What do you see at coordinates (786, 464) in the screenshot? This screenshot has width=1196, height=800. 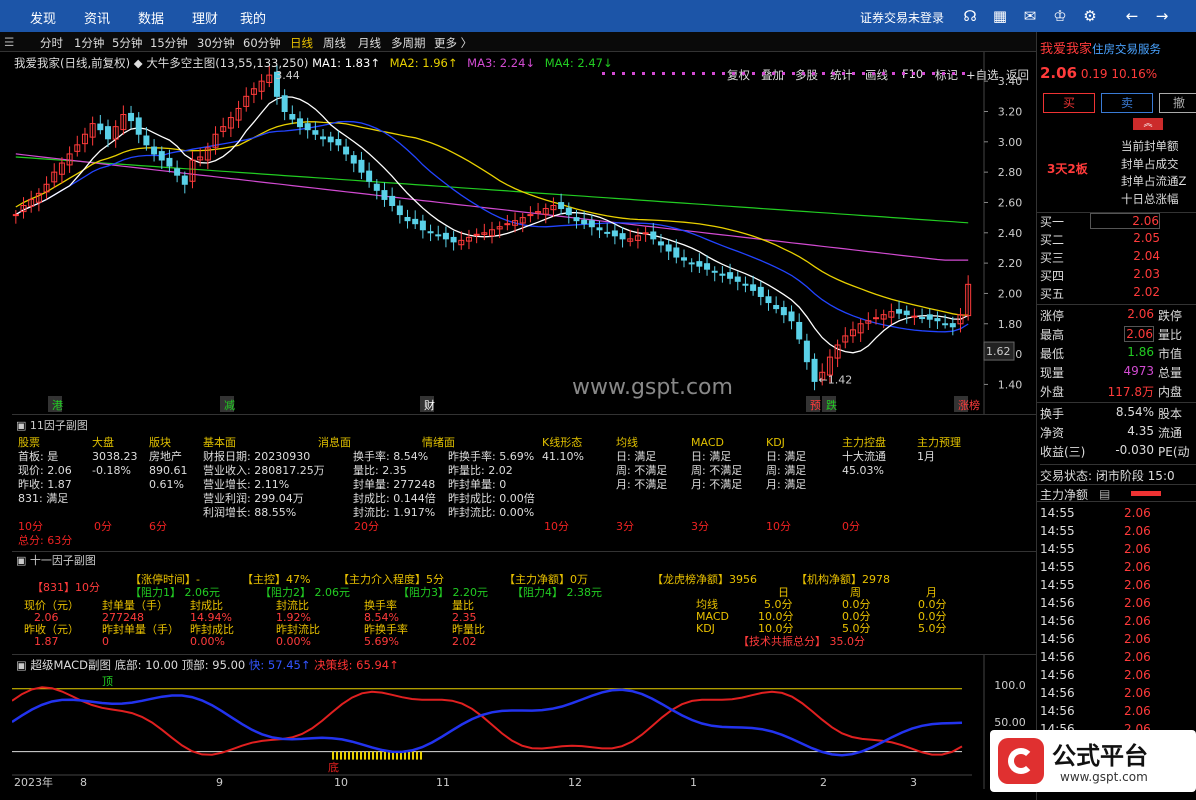 I see `col-kdj: KDJ 日: 满足 周: 满足 月: 满足` at bounding box center [786, 464].